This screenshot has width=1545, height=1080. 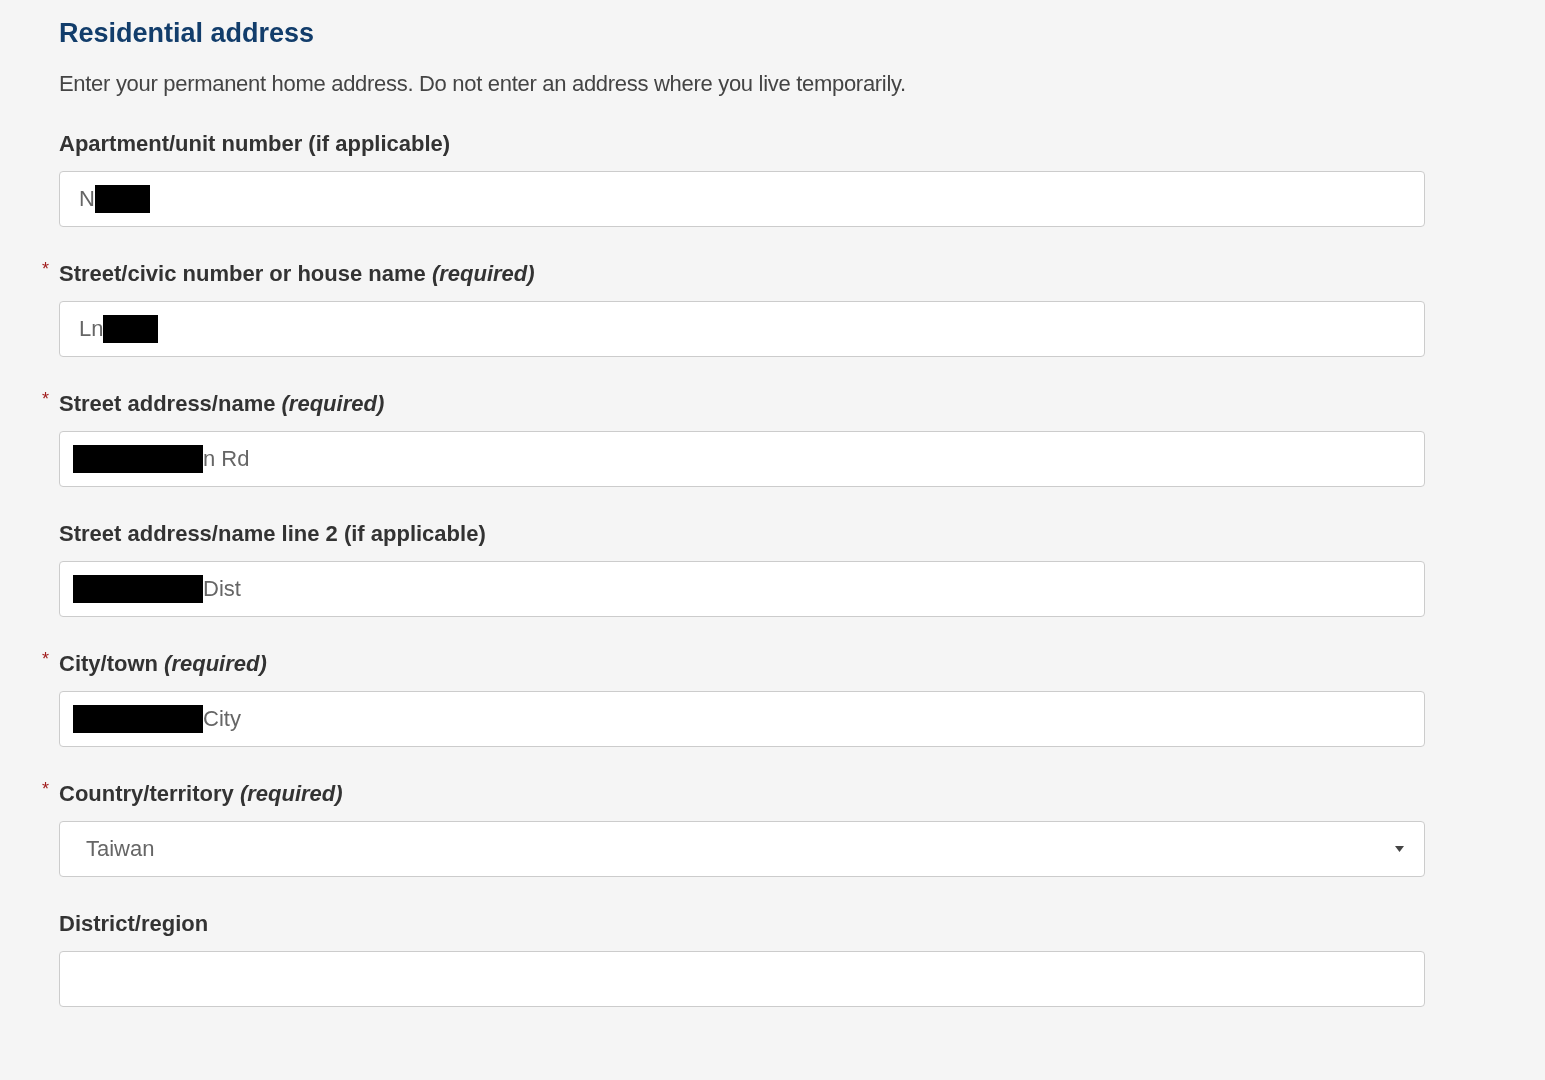 What do you see at coordinates (134, 924) in the screenshot?
I see `field-label: District/region` at bounding box center [134, 924].